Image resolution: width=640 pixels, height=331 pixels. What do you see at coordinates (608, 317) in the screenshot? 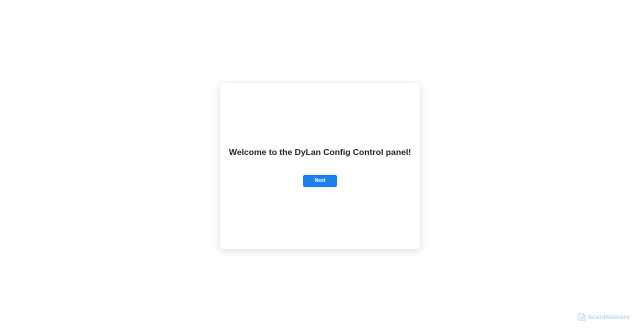
I see `watermark-text: ScanMalware` at bounding box center [608, 317].